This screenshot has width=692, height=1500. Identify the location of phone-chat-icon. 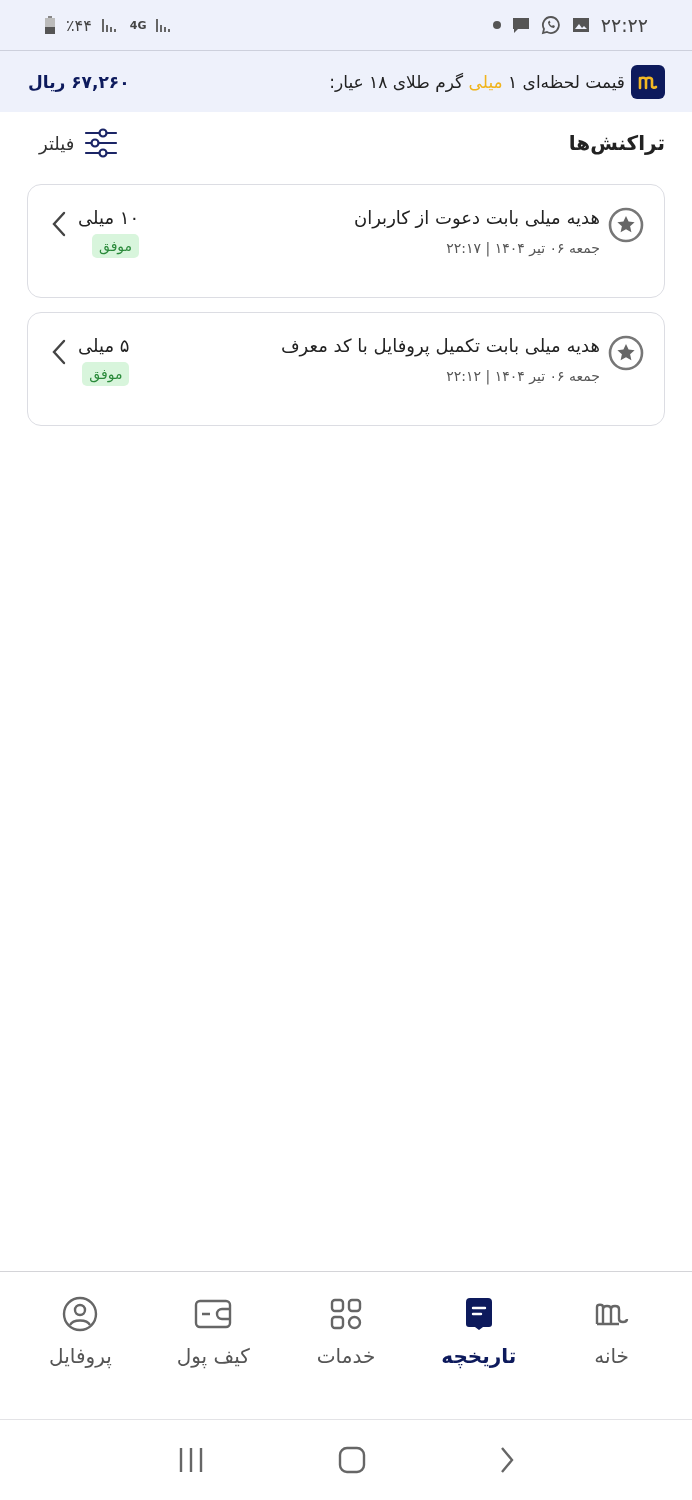
(550, 25).